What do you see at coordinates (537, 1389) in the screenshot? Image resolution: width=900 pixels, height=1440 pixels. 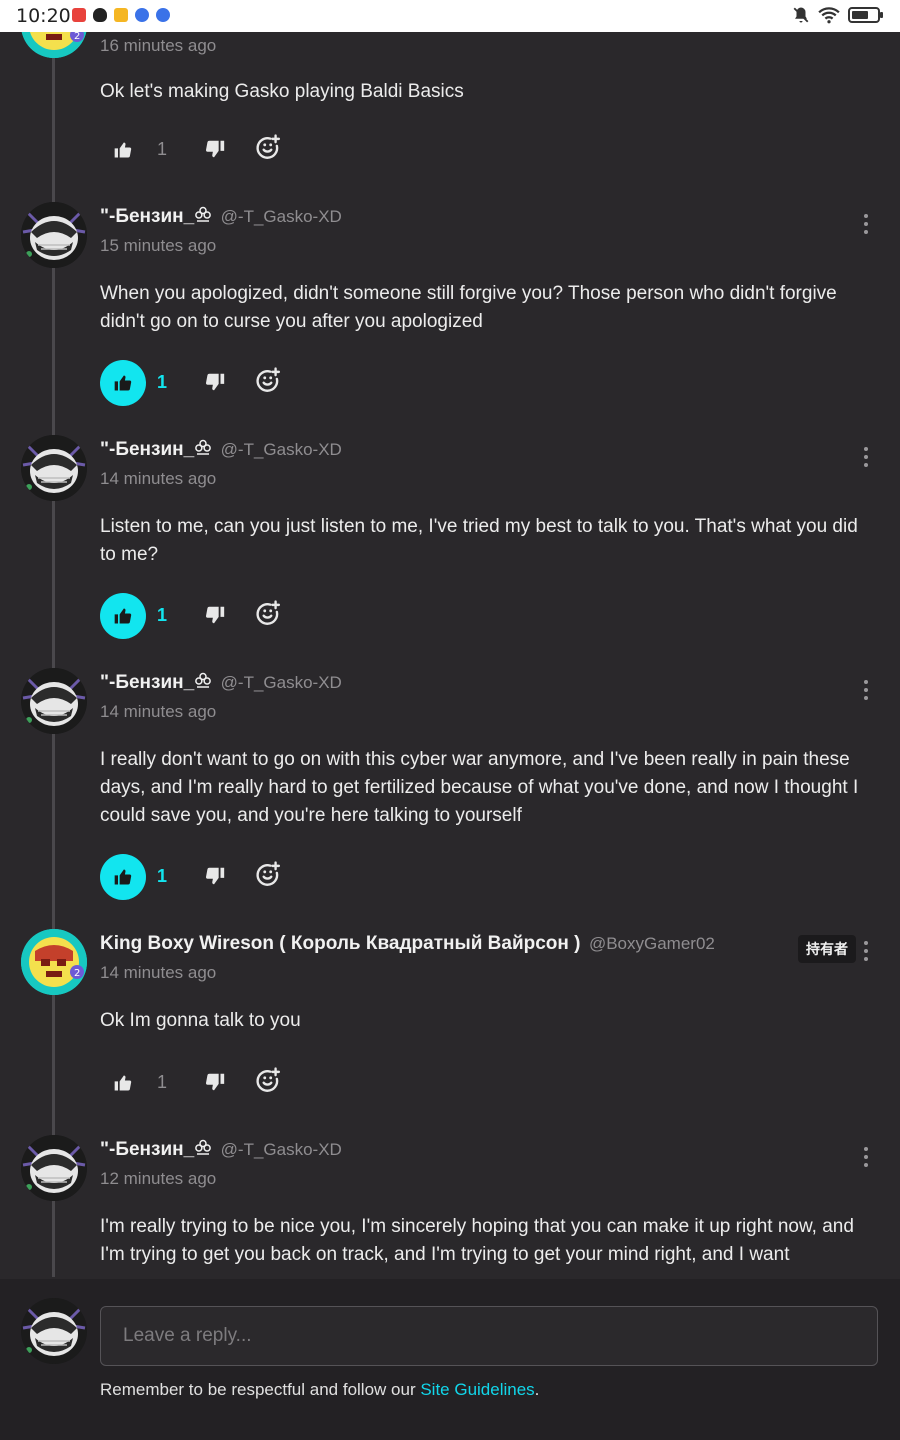 I see `guidelines-end: .` at bounding box center [537, 1389].